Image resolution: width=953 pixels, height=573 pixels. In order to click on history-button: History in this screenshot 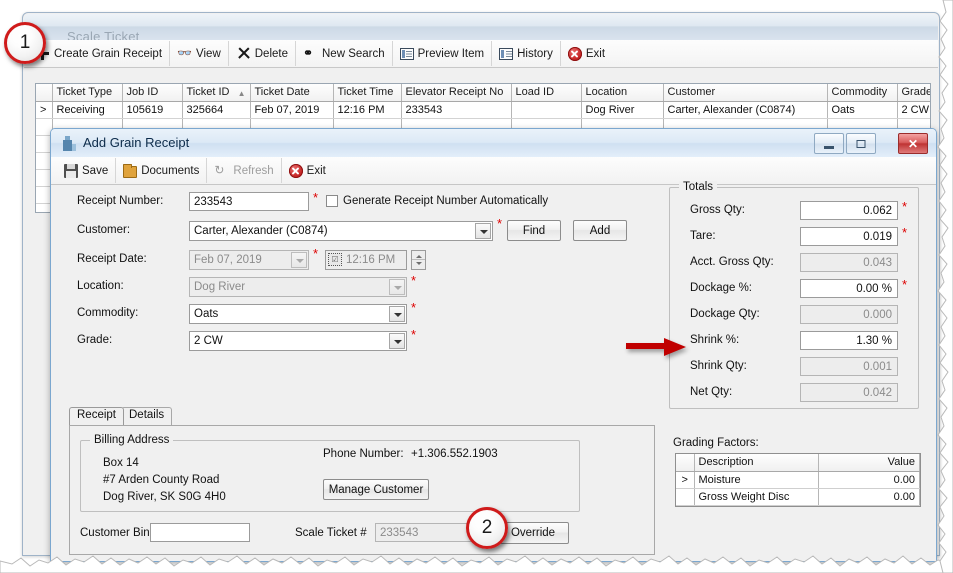, I will do `click(526, 53)`.